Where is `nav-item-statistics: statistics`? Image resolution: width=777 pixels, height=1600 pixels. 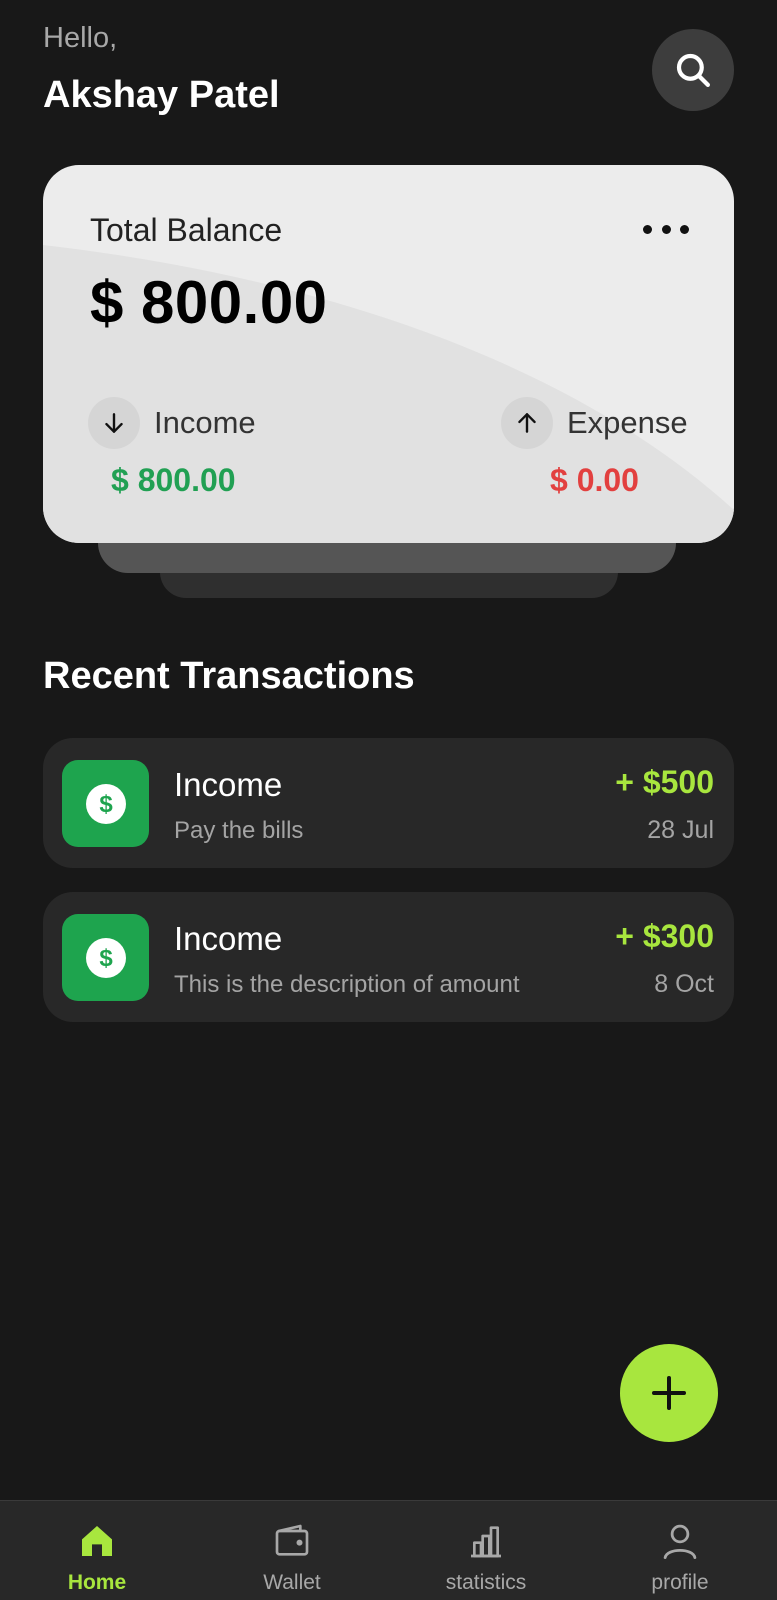
nav-item-statistics: statistics is located at coordinates (486, 1550).